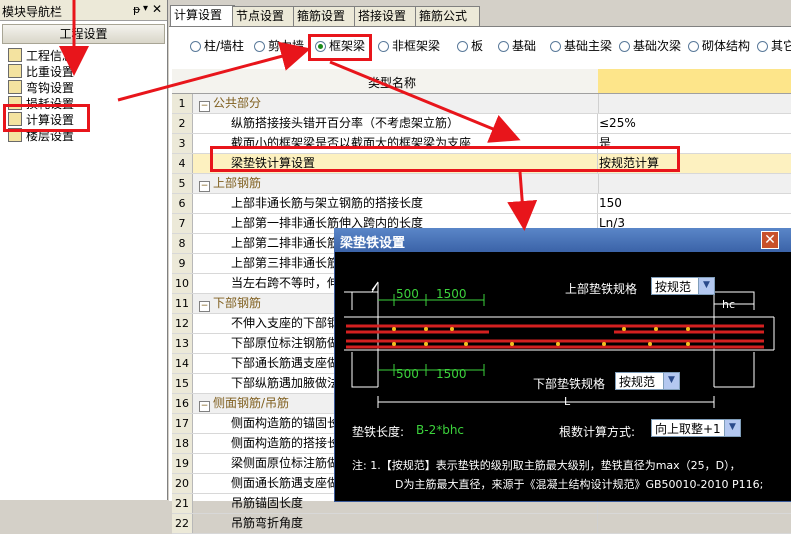 The height and width of the screenshot is (534, 791). I want to click on arrow-to-frame-beam, so click(214, 71).